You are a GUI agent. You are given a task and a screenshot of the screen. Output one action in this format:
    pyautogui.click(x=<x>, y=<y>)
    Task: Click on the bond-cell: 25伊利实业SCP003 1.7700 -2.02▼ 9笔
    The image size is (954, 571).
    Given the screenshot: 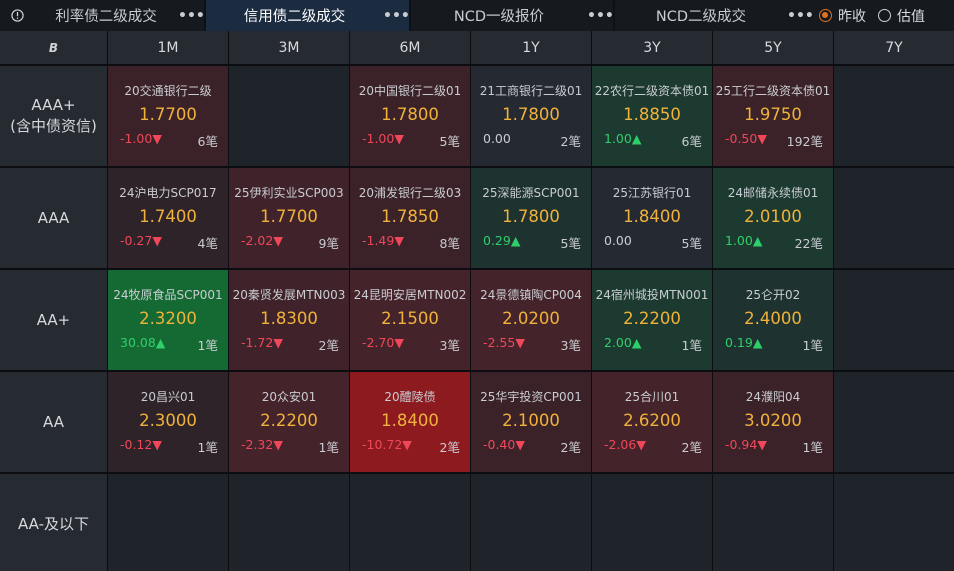 What is the action you would take?
    pyautogui.click(x=289, y=218)
    